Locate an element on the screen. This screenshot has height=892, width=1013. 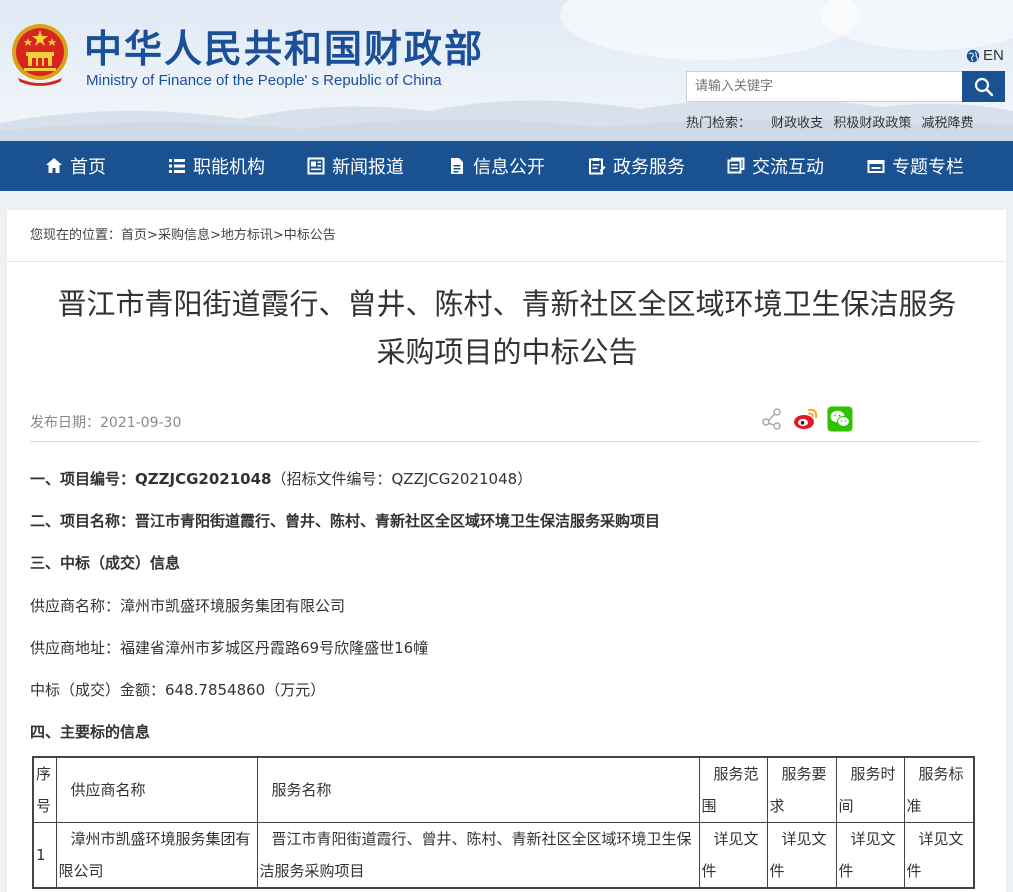
nav-item-news: 新闻报道 is located at coordinates (355, 166).